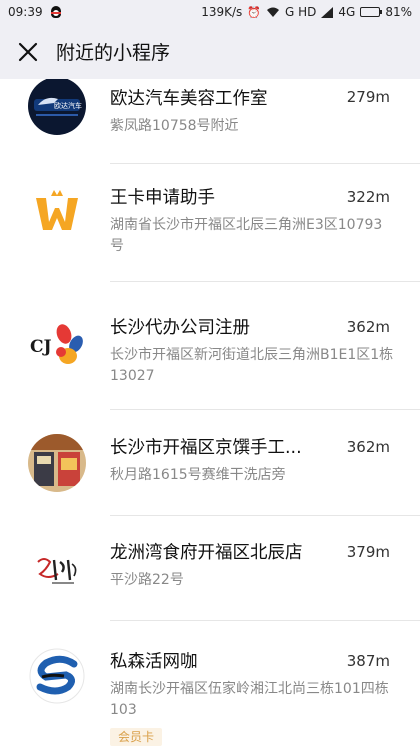 Image resolution: width=420 pixels, height=747 pixels. Describe the element at coordinates (68, 105) in the screenshot. I see `svg-text: 欧达汽车` at that location.